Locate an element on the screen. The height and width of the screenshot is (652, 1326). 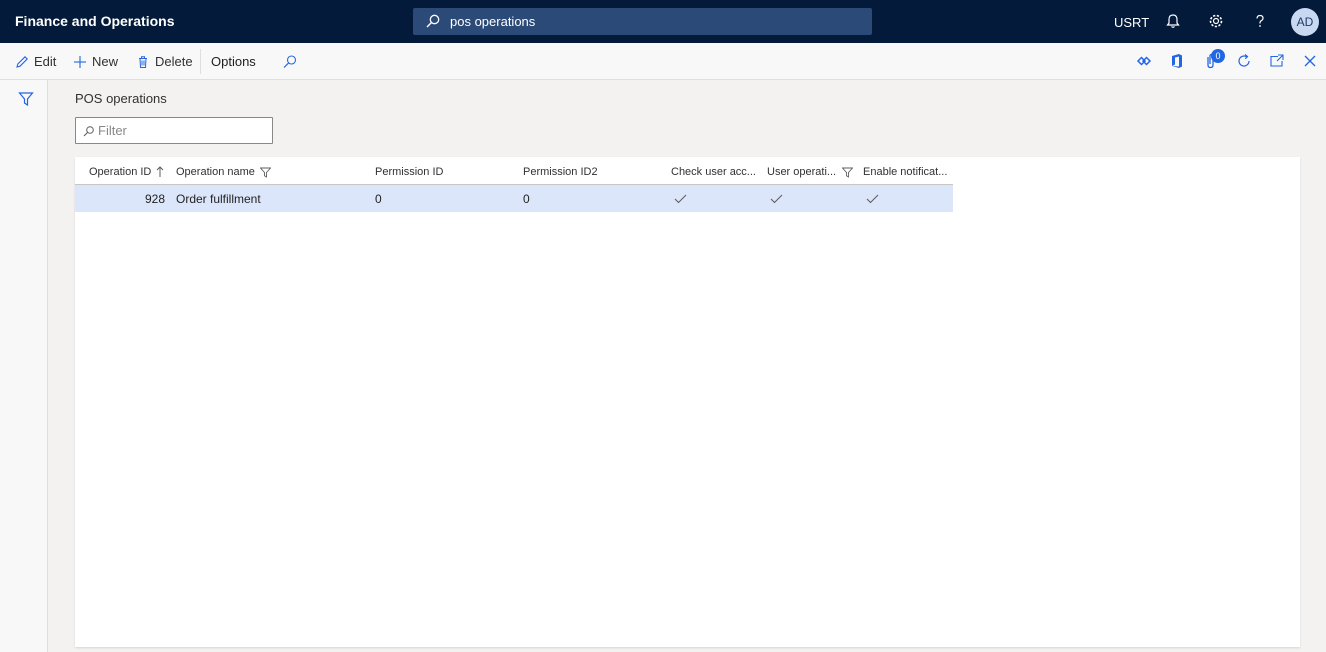
global-search: pos operations is located at coordinates (642, 21).